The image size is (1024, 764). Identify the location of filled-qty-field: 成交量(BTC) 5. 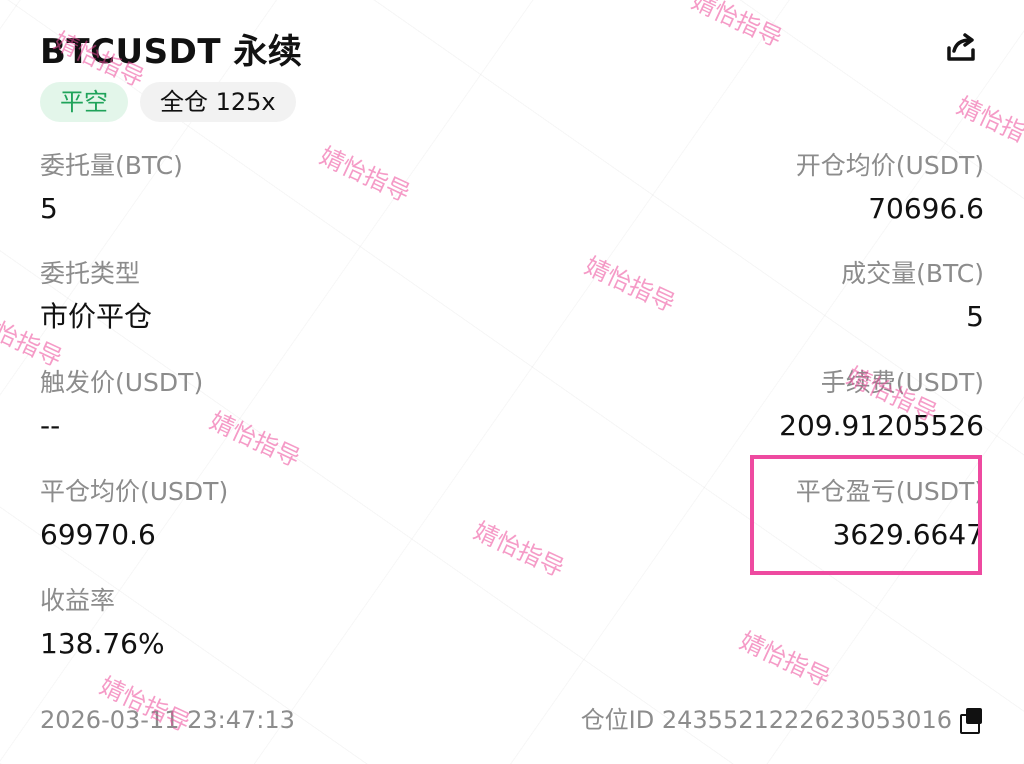
(912, 297).